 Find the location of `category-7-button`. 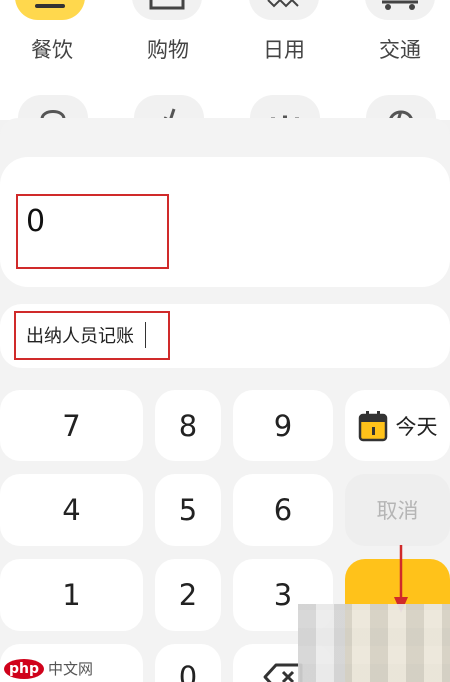

category-7-button is located at coordinates (285, 107).